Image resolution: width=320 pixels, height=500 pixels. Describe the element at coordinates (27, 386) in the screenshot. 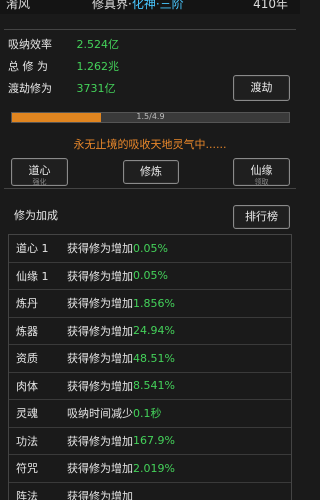

I see `bonus-name: 肉体` at that location.